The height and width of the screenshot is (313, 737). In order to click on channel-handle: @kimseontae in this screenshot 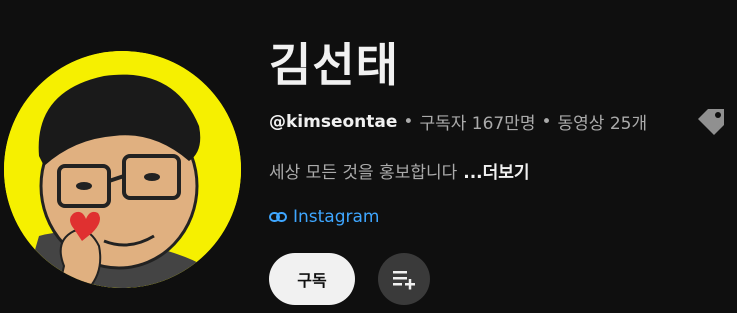, I will do `click(333, 121)`.